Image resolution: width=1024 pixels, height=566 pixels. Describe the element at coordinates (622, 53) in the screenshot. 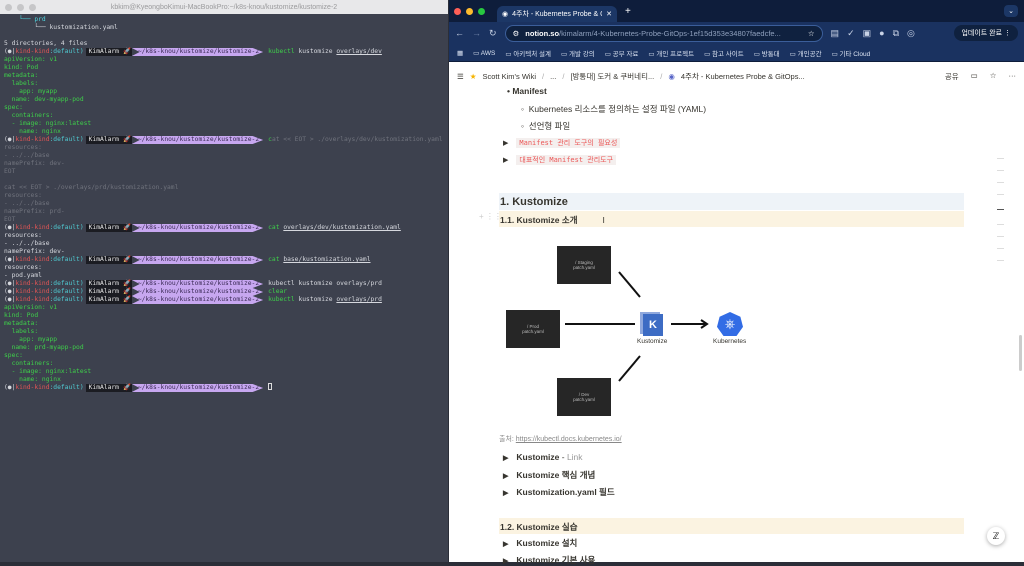

I see `bookmark-folder: ▭ 공부 자료` at that location.